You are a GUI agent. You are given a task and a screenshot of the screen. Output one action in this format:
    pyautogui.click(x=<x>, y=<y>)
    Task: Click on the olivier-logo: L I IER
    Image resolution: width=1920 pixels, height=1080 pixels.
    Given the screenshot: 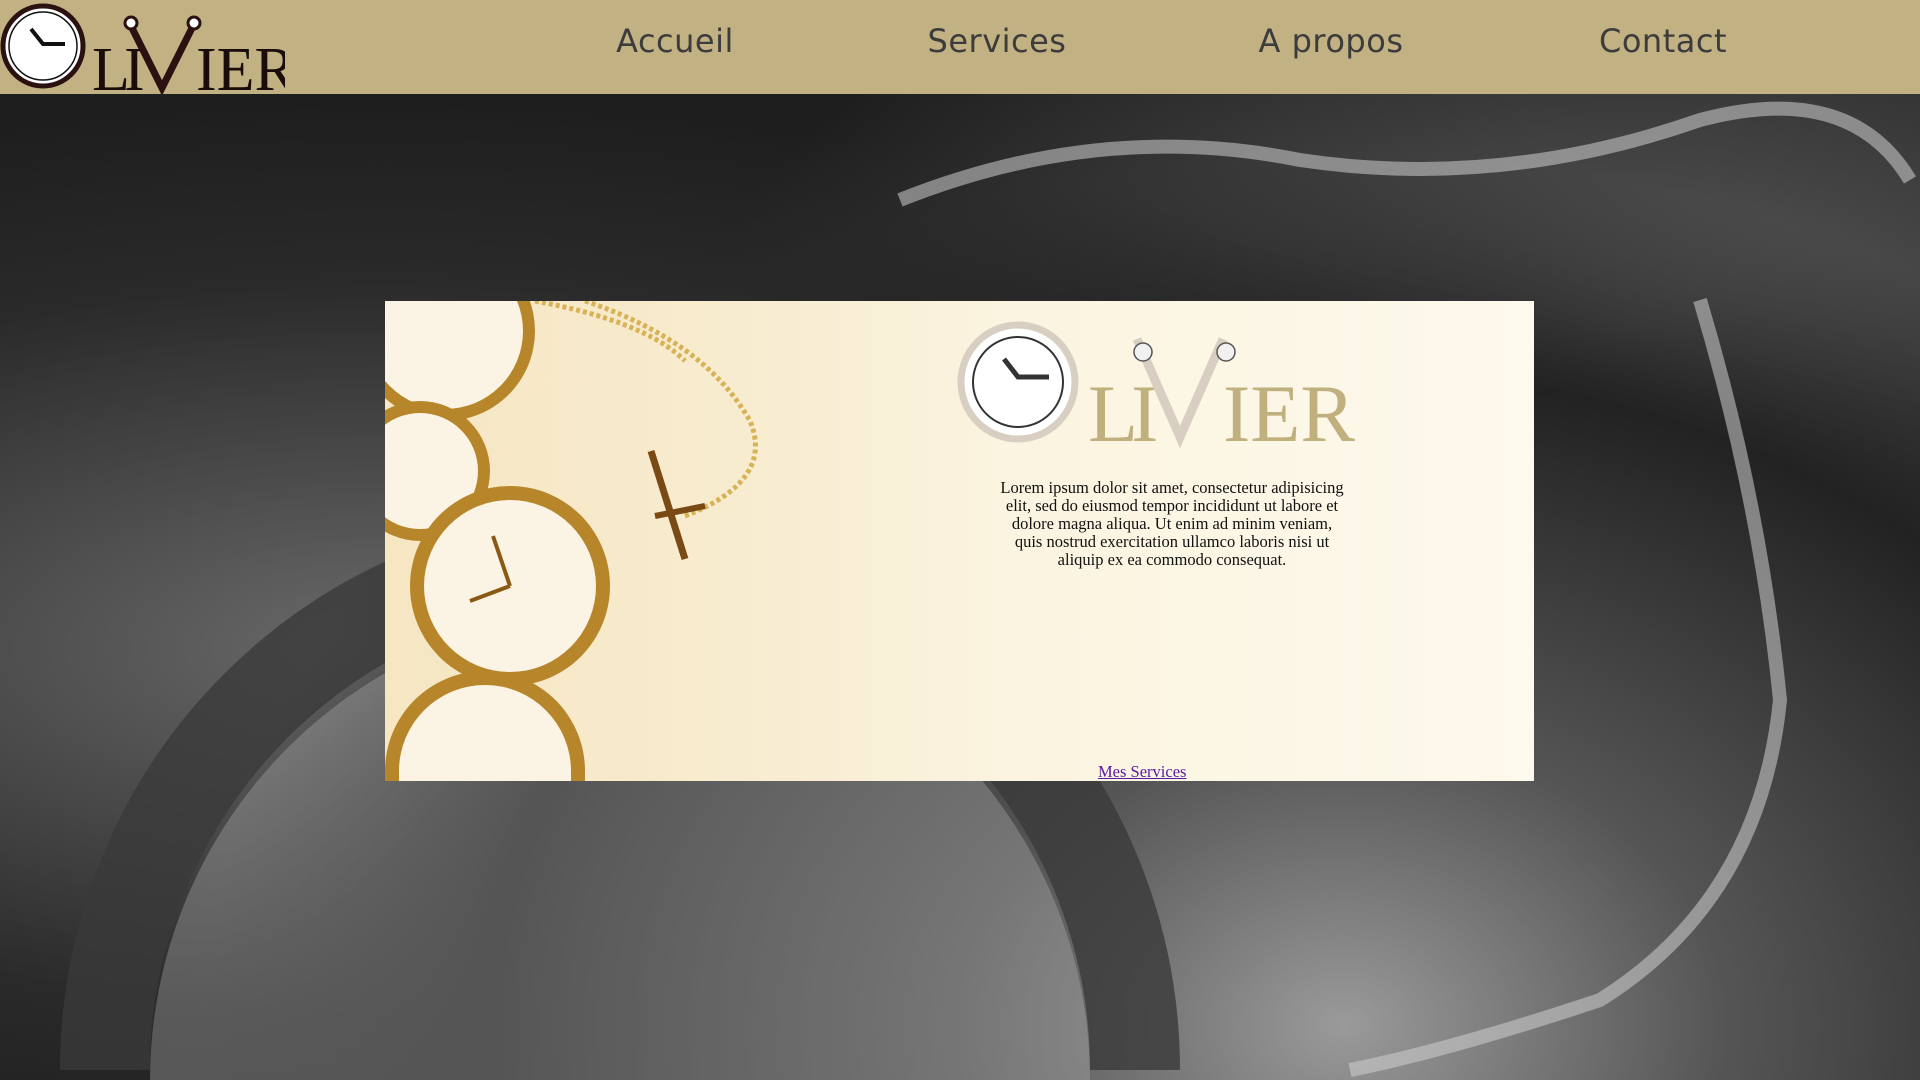 What is the action you would take?
    pyautogui.click(x=142, y=47)
    